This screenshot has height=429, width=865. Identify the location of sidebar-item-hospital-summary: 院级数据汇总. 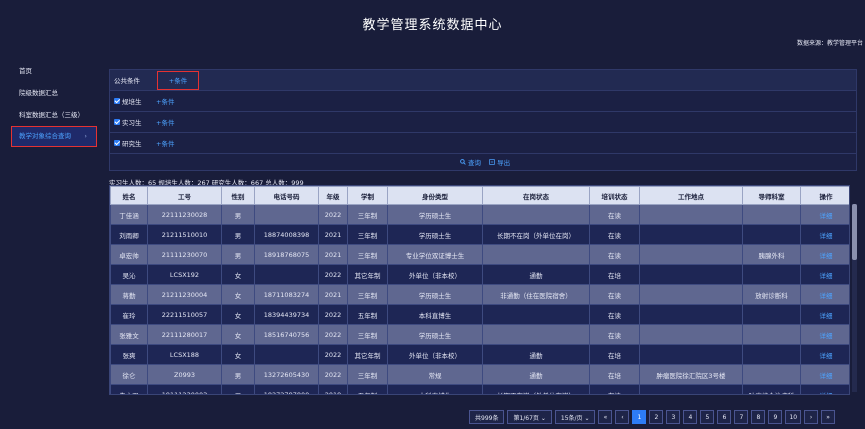
(50, 93).